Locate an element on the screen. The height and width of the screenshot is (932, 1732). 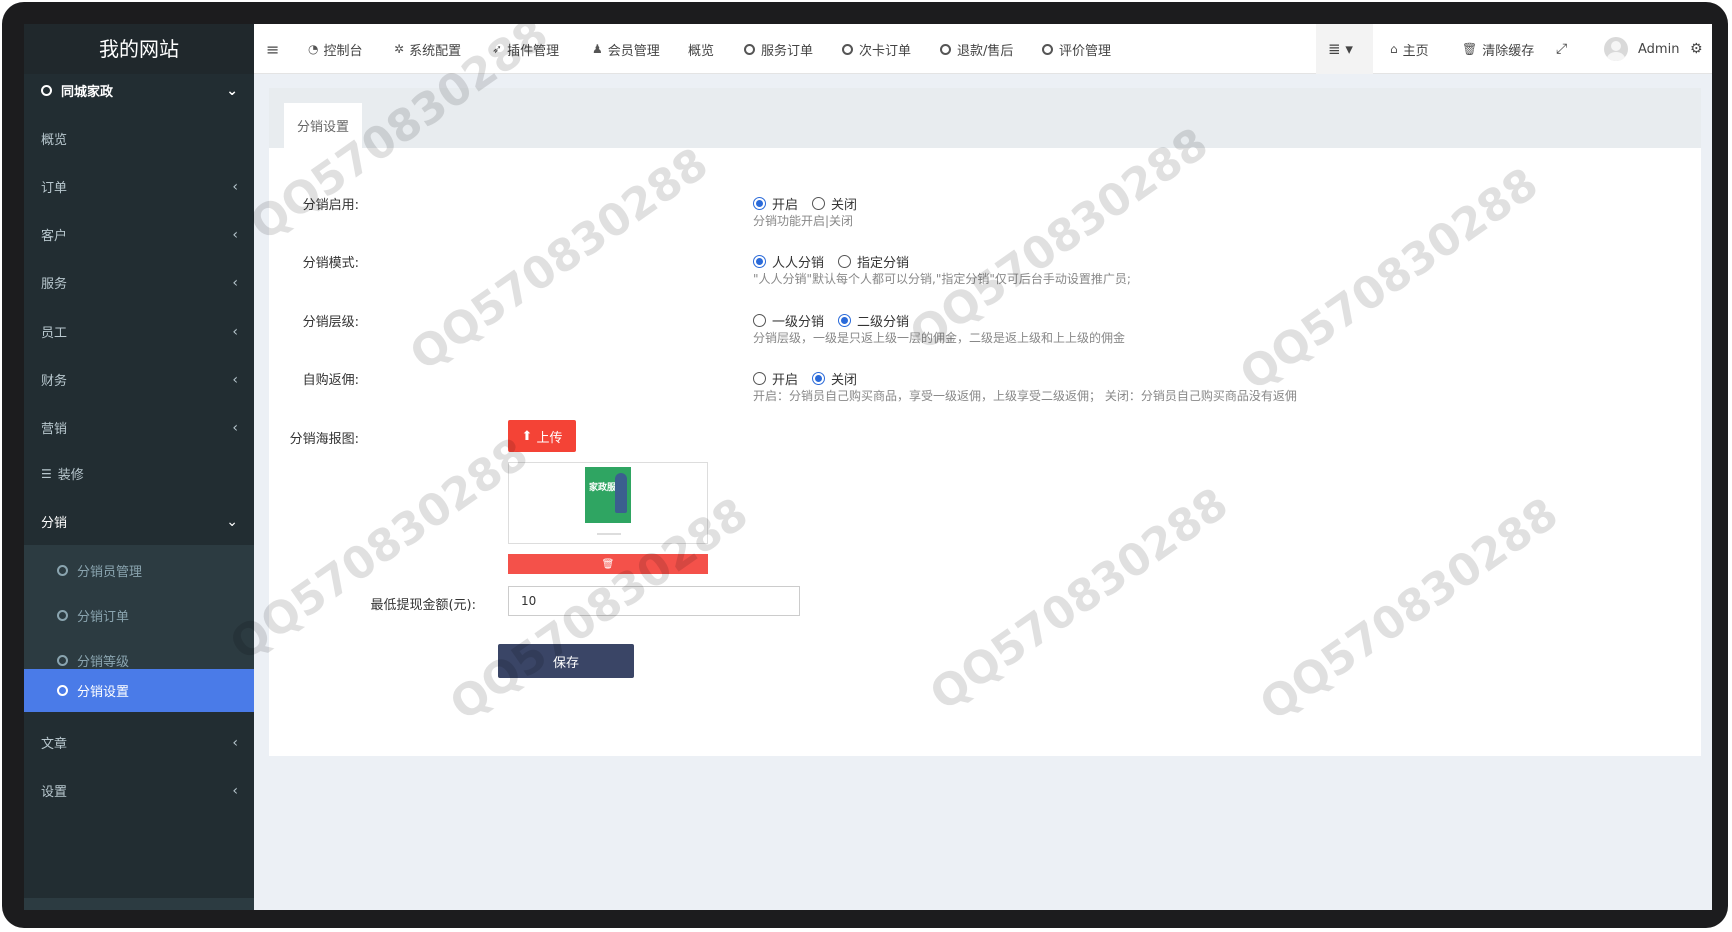
delete-image-button: 🗑 is located at coordinates (608, 564).